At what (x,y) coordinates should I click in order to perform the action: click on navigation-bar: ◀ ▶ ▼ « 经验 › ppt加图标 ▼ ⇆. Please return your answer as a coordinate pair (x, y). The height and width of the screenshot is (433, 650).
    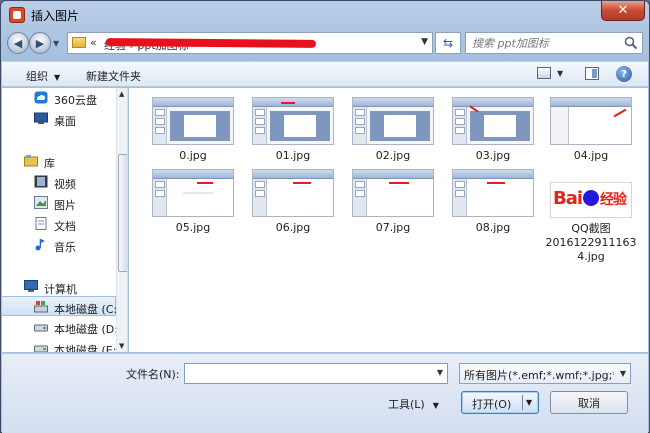
    Looking at the image, I should click on (325, 44).